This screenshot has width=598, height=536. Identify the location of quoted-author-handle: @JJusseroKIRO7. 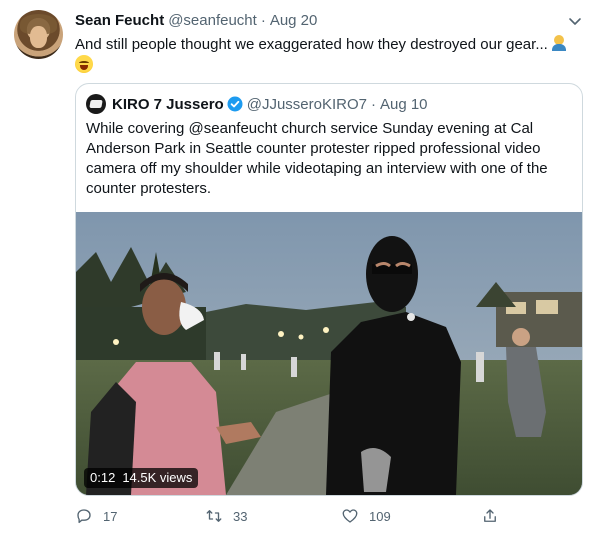
(307, 104).